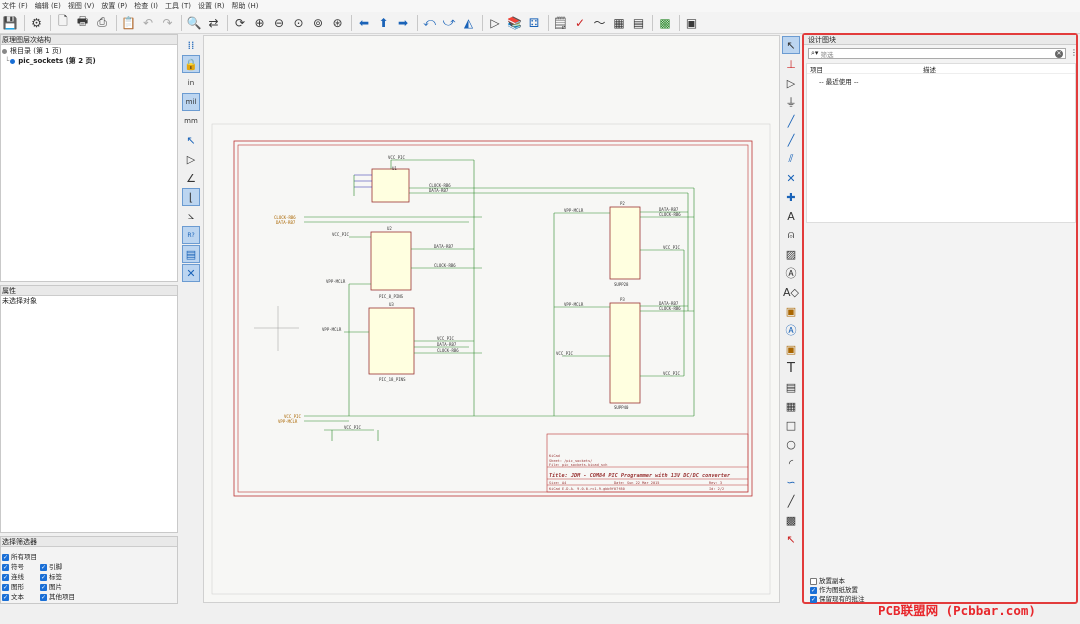 The width and height of the screenshot is (1080, 624). Describe the element at coordinates (937, 54) in the screenshot. I see `filter-input: 筛选` at that location.